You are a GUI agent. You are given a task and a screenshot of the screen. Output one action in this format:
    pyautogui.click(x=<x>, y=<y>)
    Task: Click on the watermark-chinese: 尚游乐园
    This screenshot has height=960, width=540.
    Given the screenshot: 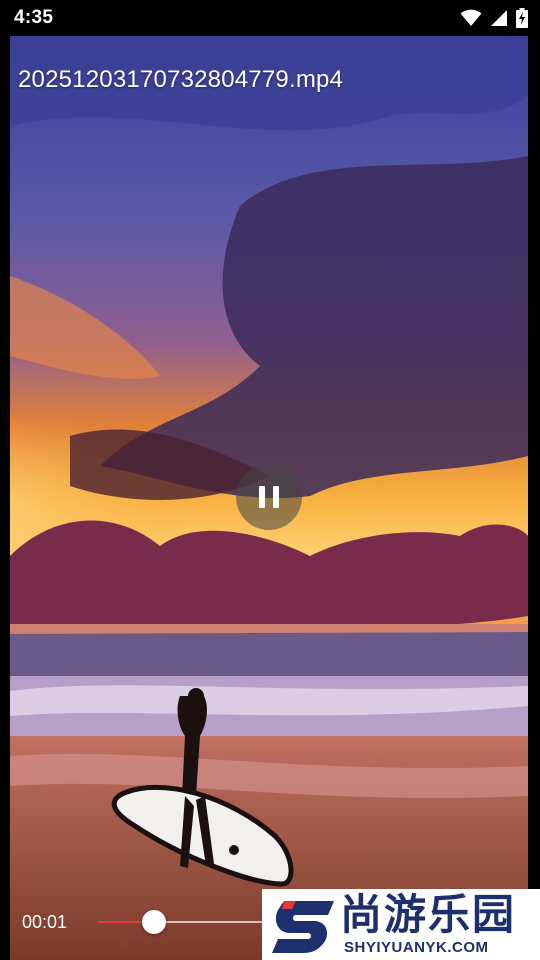 What is the action you would take?
    pyautogui.click(x=428, y=914)
    